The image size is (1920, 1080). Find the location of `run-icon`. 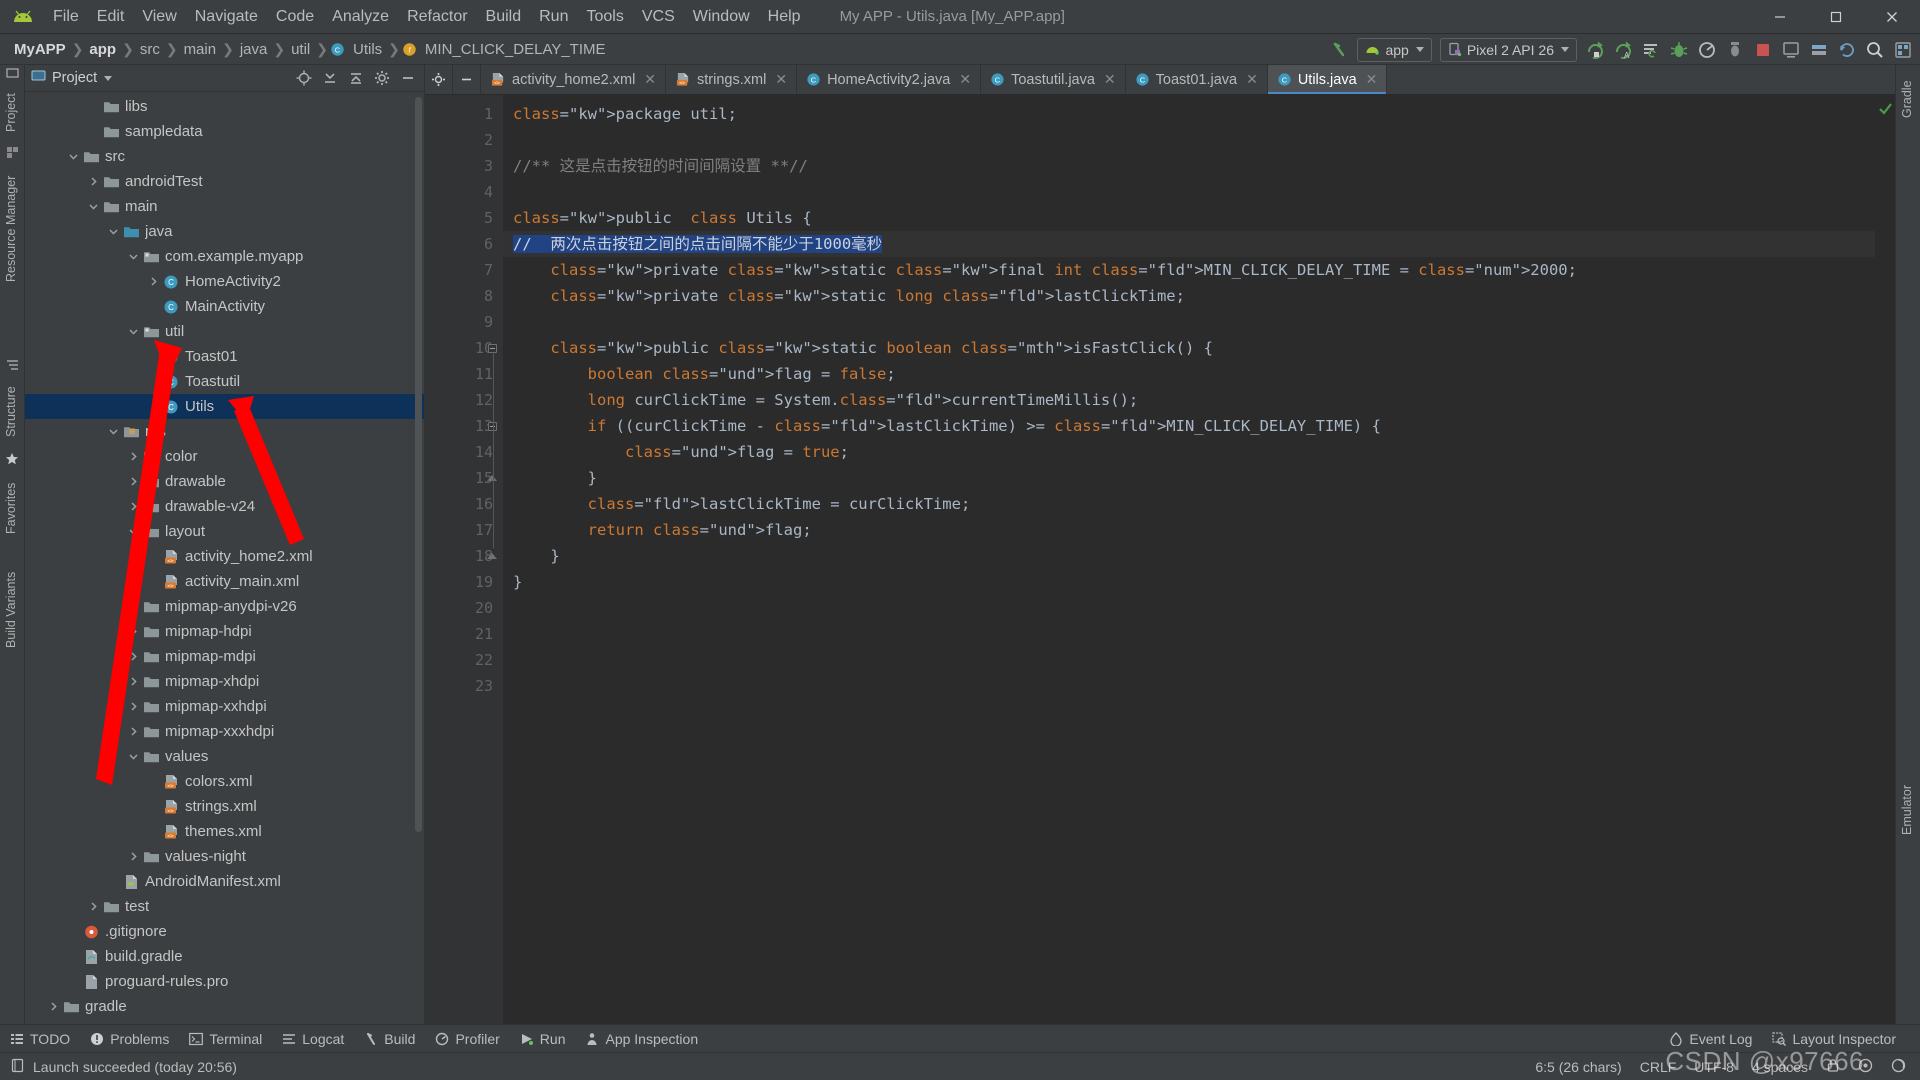

run-icon is located at coordinates (1595, 50).